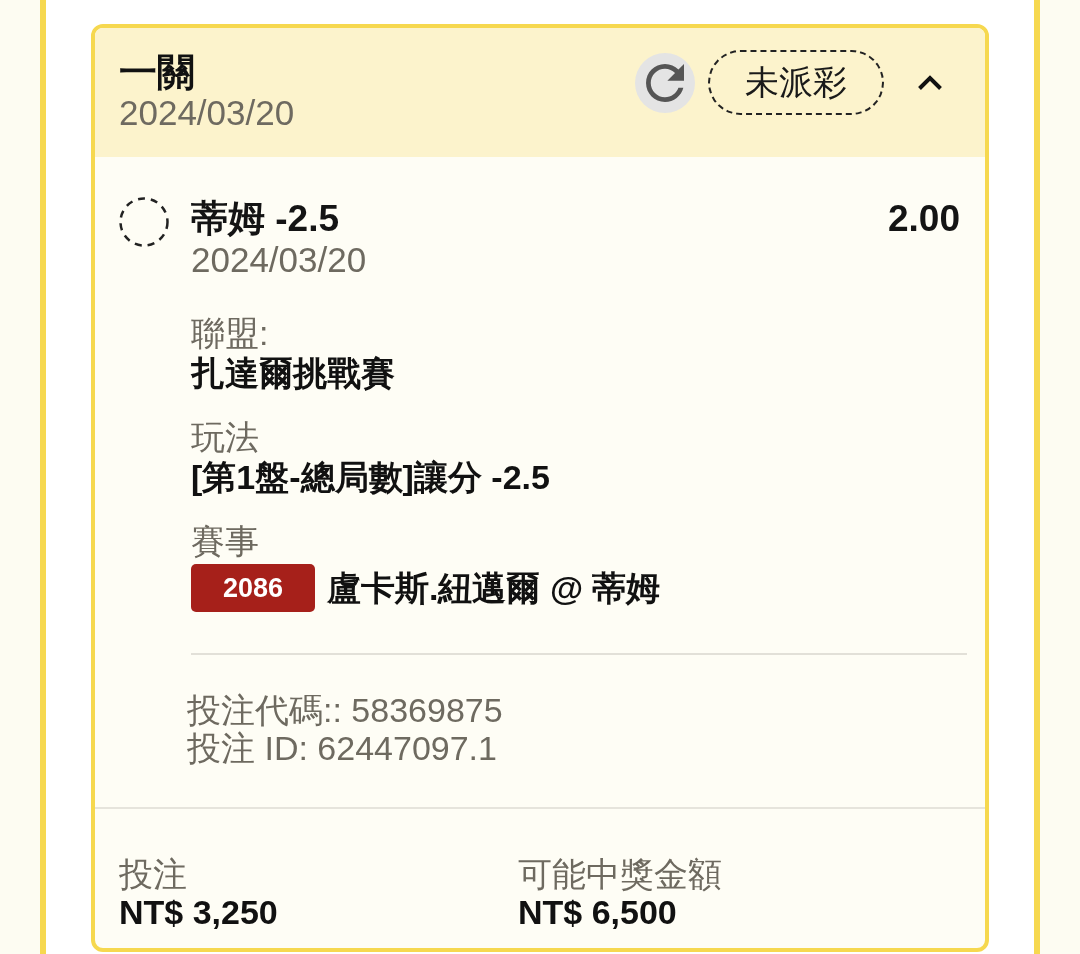 The image size is (1080, 954). What do you see at coordinates (342, 748) in the screenshot?
I see `bet-reference: 投注 ID: 62447097.1` at bounding box center [342, 748].